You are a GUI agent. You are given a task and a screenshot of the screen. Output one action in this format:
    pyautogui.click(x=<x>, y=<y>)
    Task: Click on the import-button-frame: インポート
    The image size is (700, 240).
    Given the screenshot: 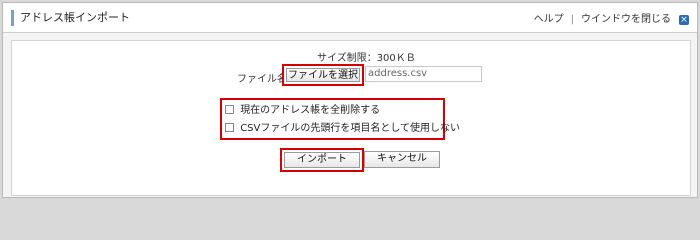 What is the action you would take?
    pyautogui.click(x=322, y=160)
    